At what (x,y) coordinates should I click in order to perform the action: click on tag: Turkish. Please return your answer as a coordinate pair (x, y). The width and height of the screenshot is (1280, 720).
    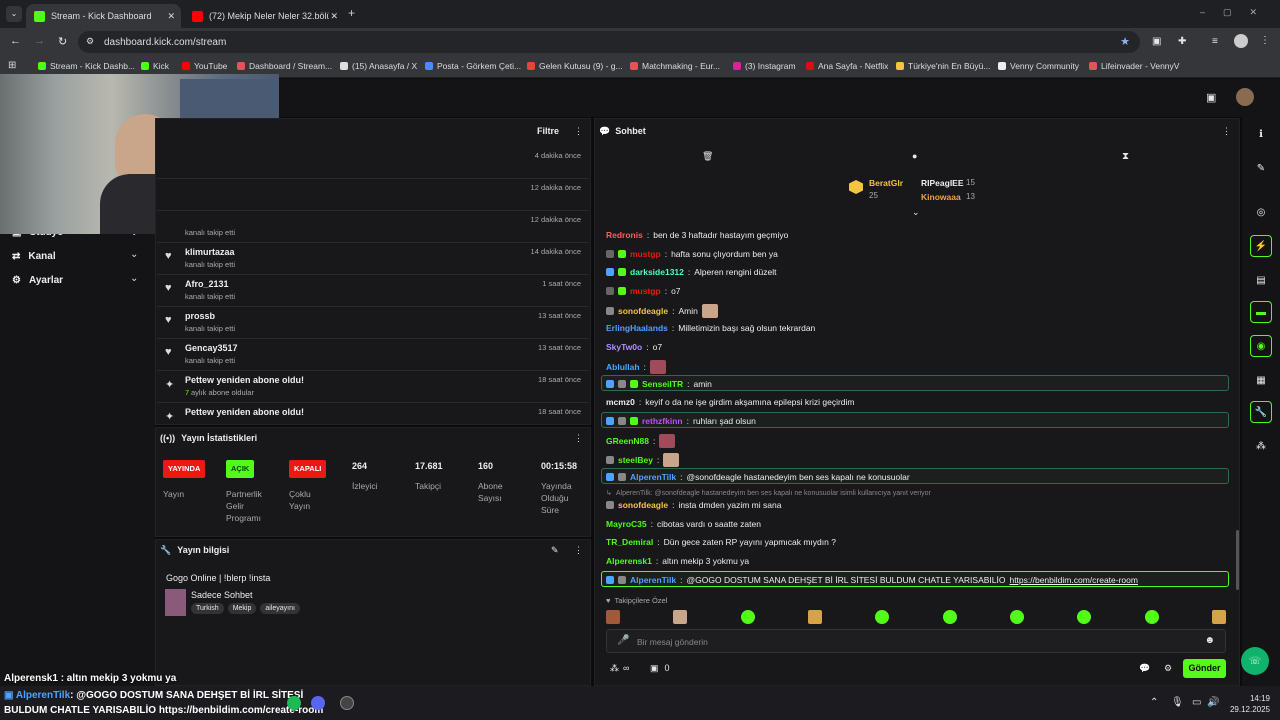
    Looking at the image, I should click on (207, 608).